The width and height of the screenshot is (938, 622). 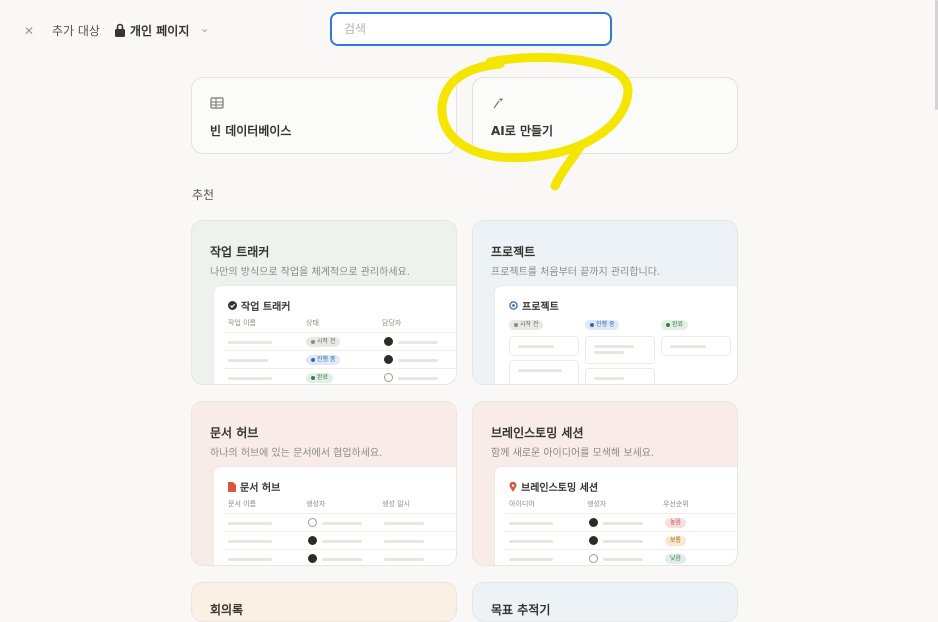 I want to click on template-preview: 문서 허브 문서 이름 생성자 생성 일시, so click(x=334, y=515).